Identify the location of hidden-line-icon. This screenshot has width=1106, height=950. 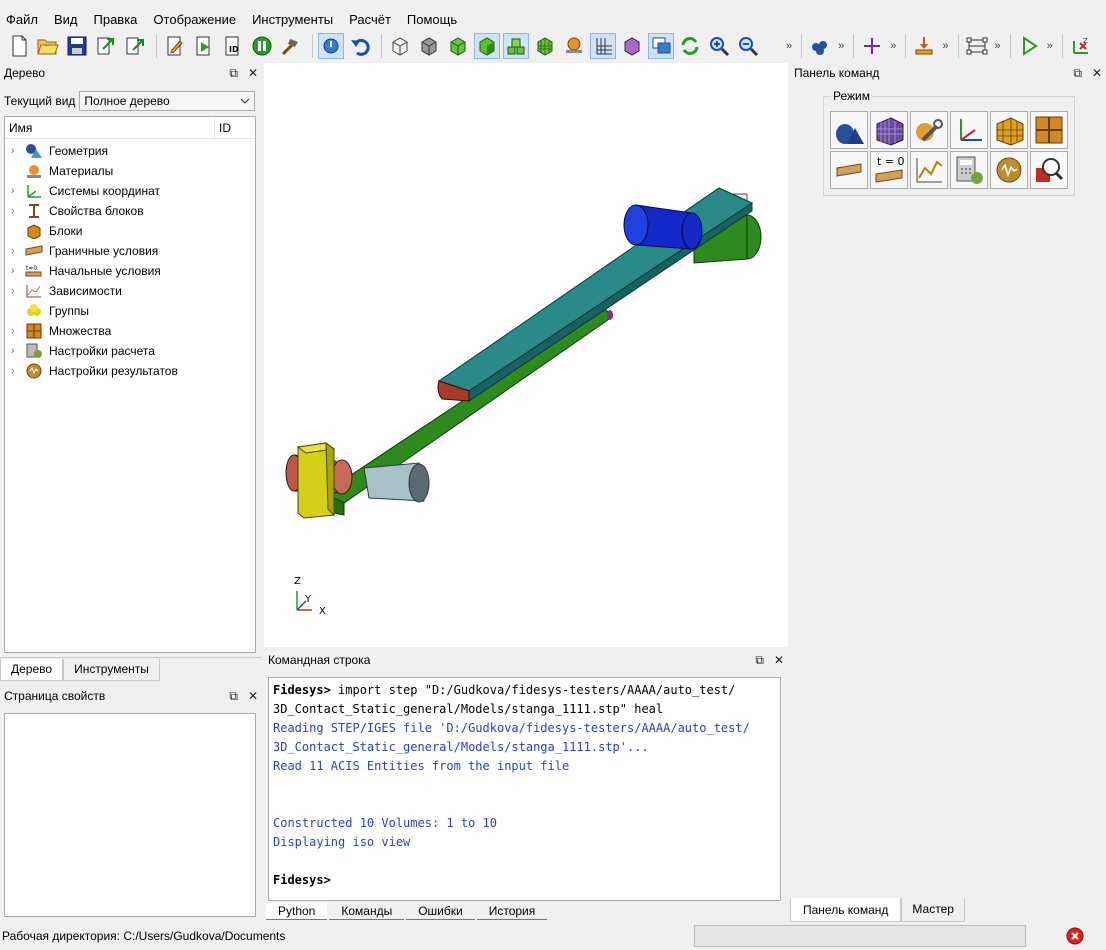
(429, 46).